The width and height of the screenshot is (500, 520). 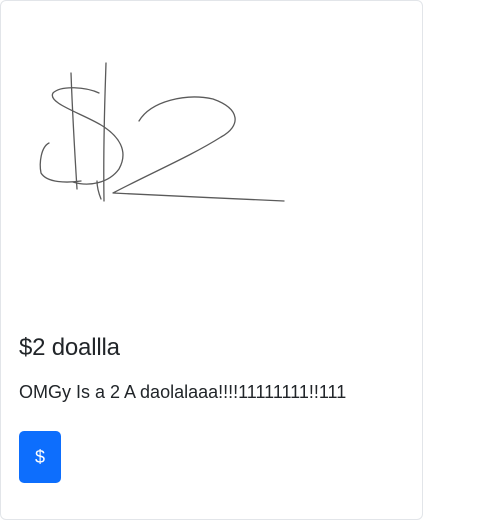 I want to click on card-text: OMGy Is a 2 A daolalaaa!!!!11111111!!111, so click(x=183, y=392).